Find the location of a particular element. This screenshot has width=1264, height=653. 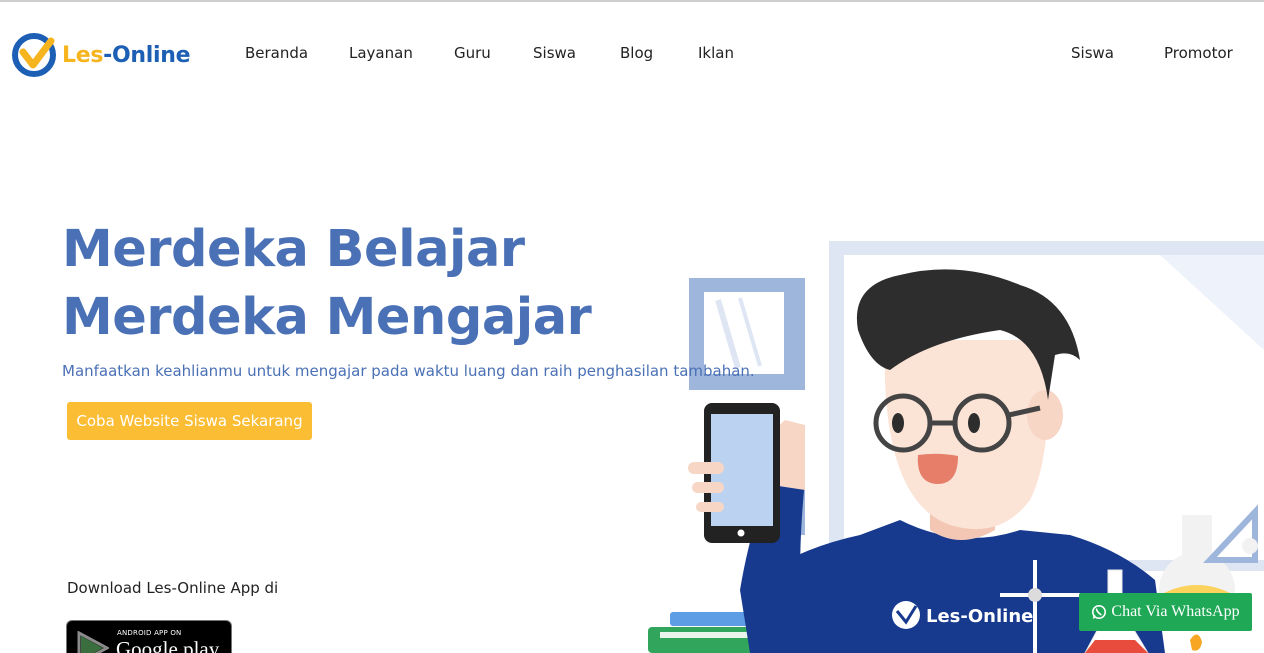

checkmark-circle-logo-icon is located at coordinates (34, 55).